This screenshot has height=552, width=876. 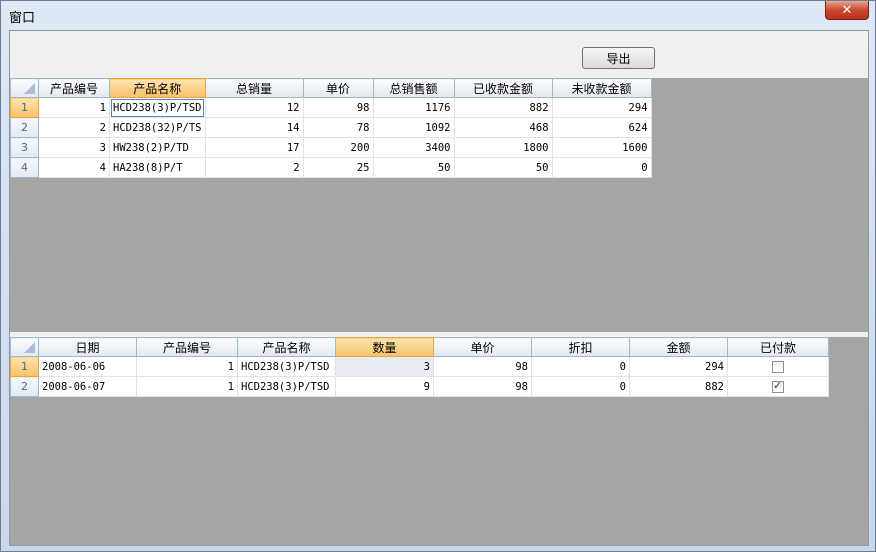 I want to click on cell-unit-price: 78, so click(x=338, y=127).